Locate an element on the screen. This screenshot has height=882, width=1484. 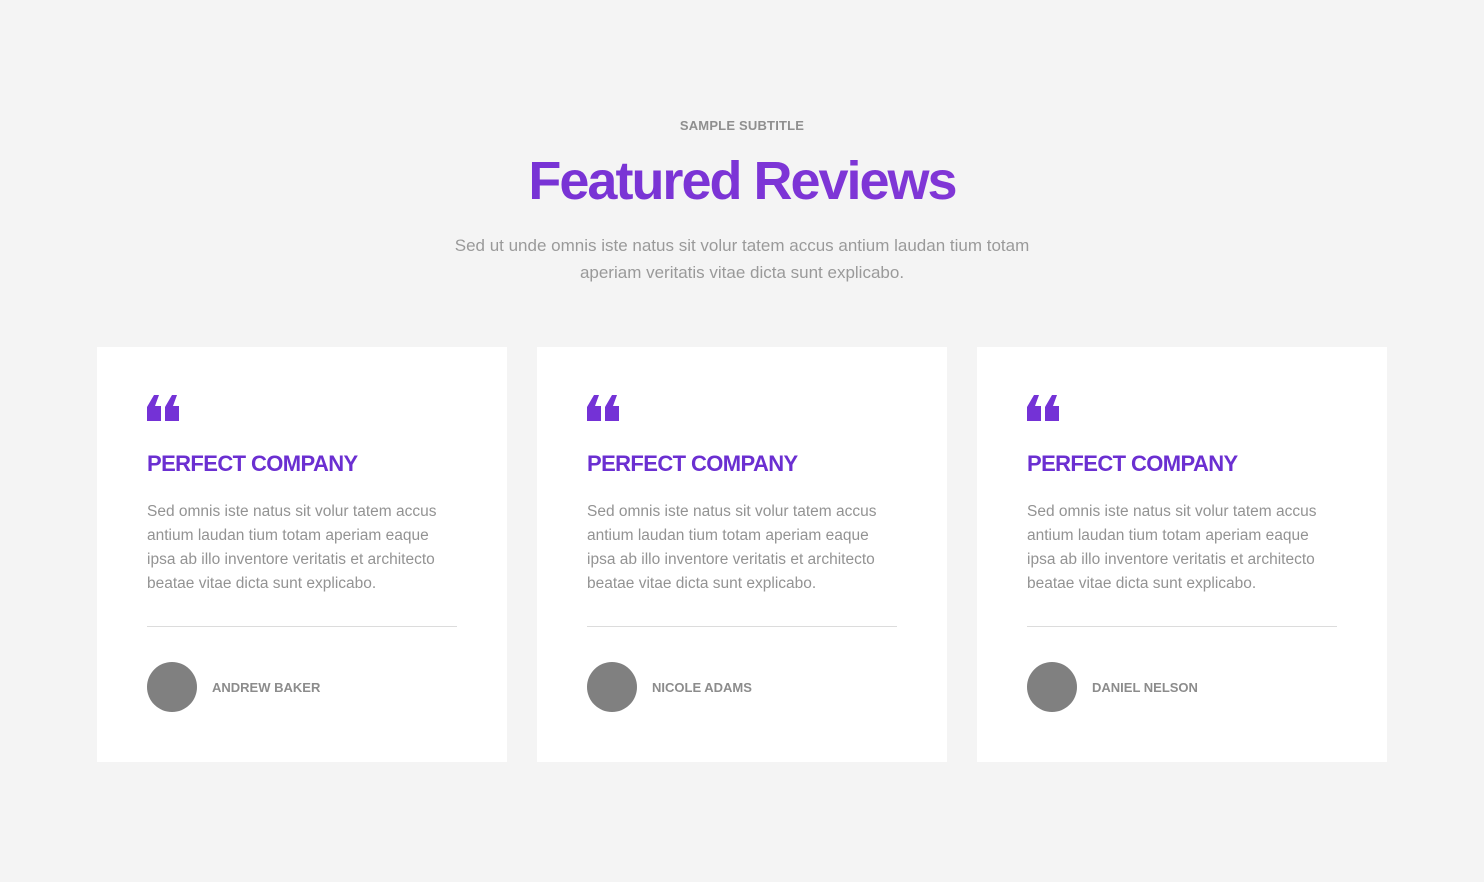
author-name: NICOLE ADAMS is located at coordinates (702, 687).